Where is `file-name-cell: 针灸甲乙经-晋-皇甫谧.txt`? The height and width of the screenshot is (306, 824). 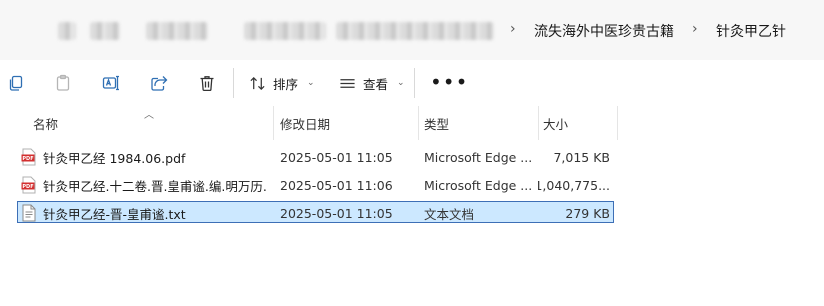 file-name-cell: 针灸甲乙经-晋-皇甫谧.txt is located at coordinates (143, 213).